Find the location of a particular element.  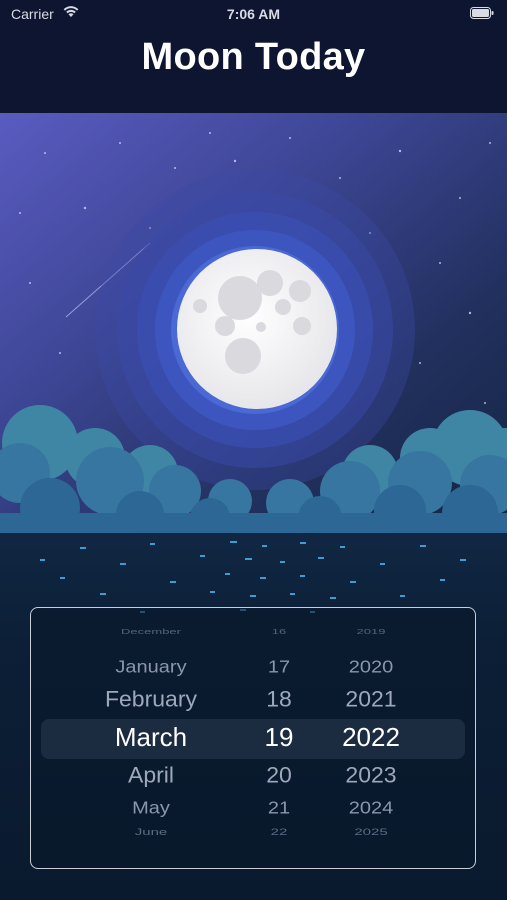

picker-day-option: 16 is located at coordinates (279, 631).